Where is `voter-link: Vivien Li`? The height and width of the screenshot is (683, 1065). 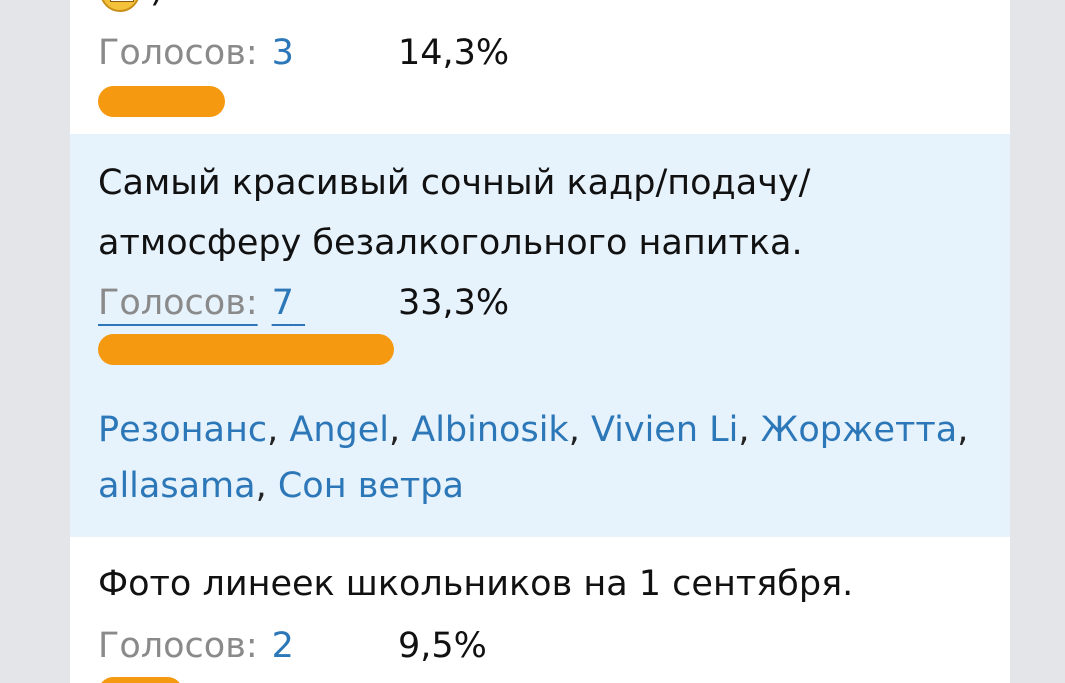
voter-link: Vivien Li is located at coordinates (664, 430).